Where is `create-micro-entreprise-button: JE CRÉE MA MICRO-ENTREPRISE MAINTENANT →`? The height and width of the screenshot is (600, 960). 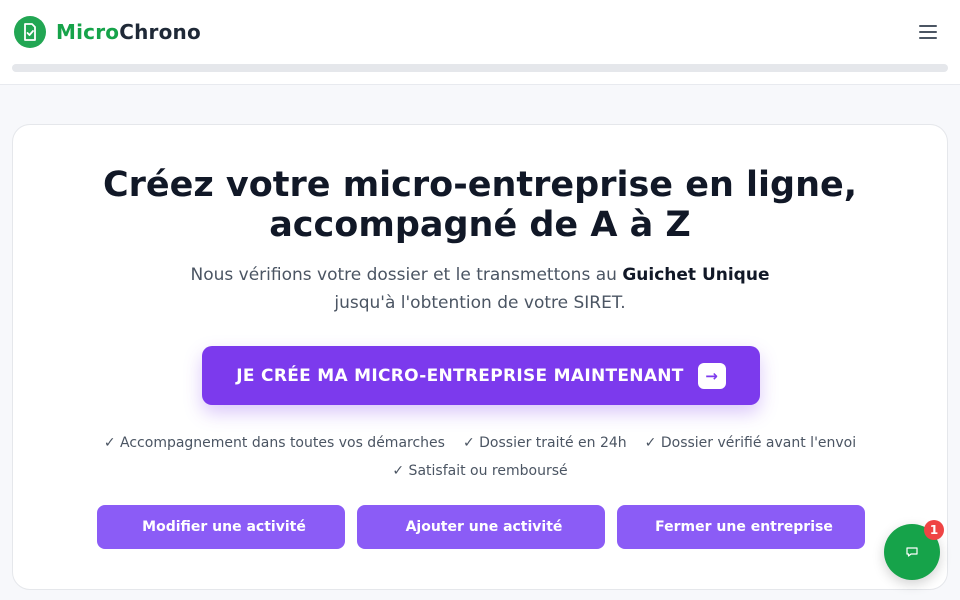
create-micro-entreprise-button: JE CRÉE MA MICRO-ENTREPRISE MAINTENANT → is located at coordinates (481, 375).